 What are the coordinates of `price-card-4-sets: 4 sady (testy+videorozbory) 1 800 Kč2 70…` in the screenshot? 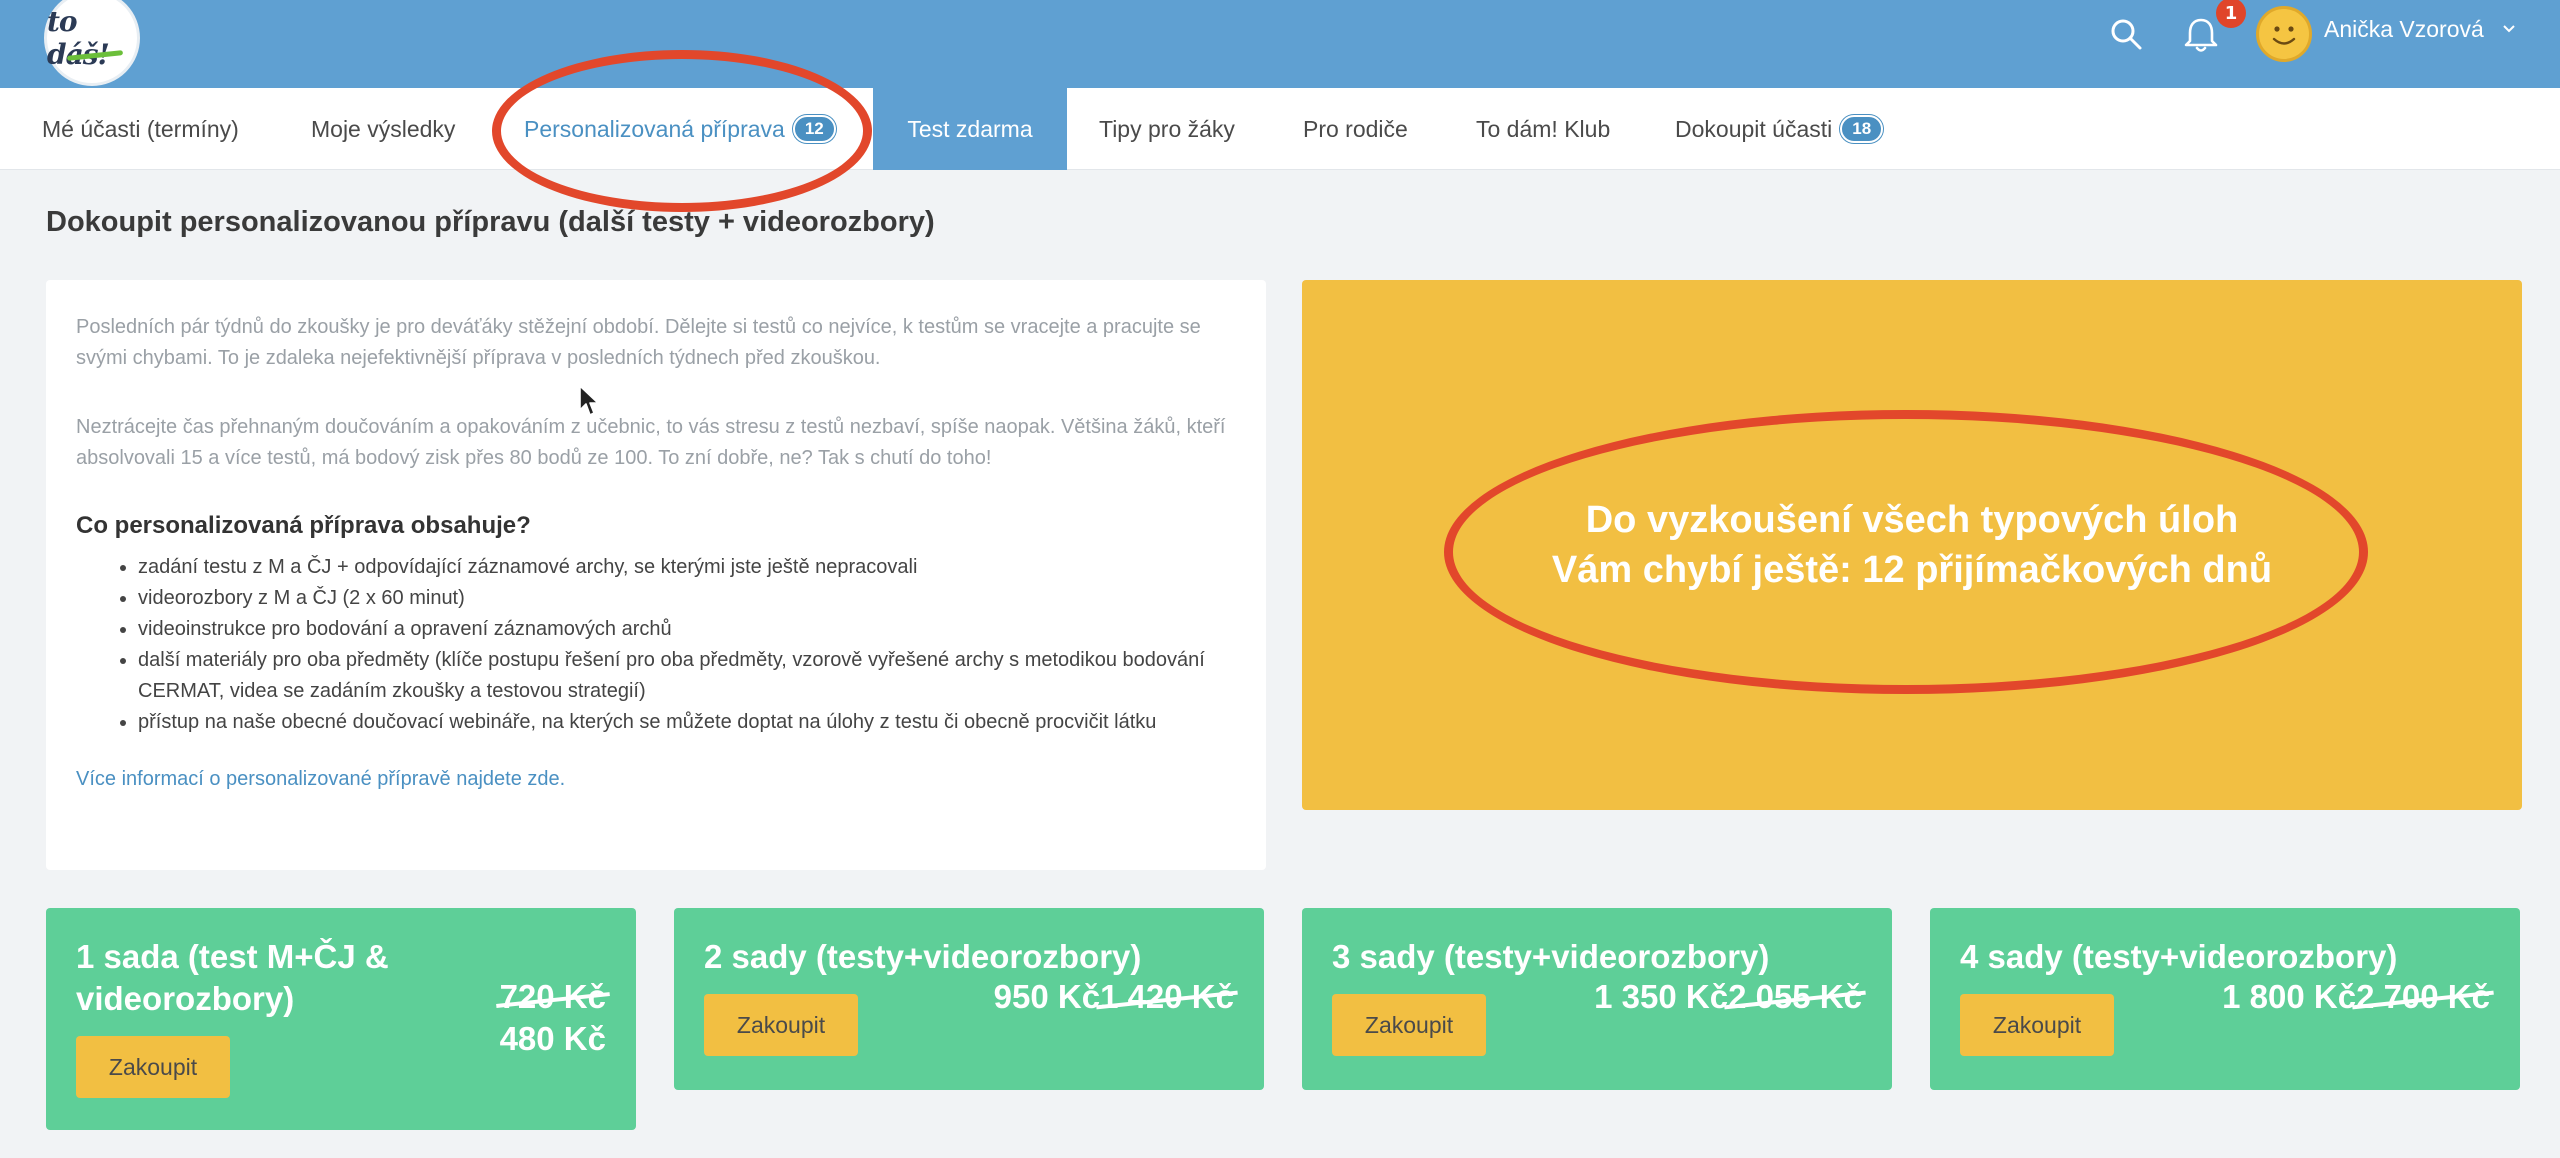 It's located at (2225, 999).